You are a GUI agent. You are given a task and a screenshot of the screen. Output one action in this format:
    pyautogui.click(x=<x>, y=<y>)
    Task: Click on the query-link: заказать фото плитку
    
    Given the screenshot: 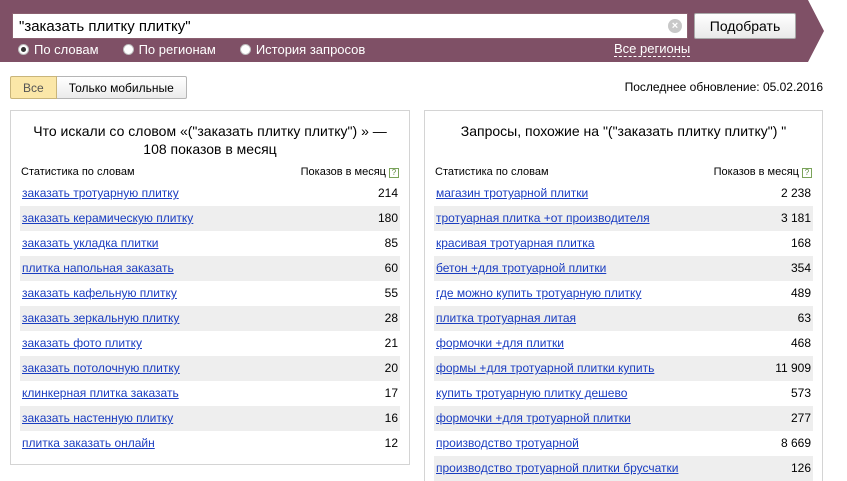 What is the action you would take?
    pyautogui.click(x=82, y=343)
    